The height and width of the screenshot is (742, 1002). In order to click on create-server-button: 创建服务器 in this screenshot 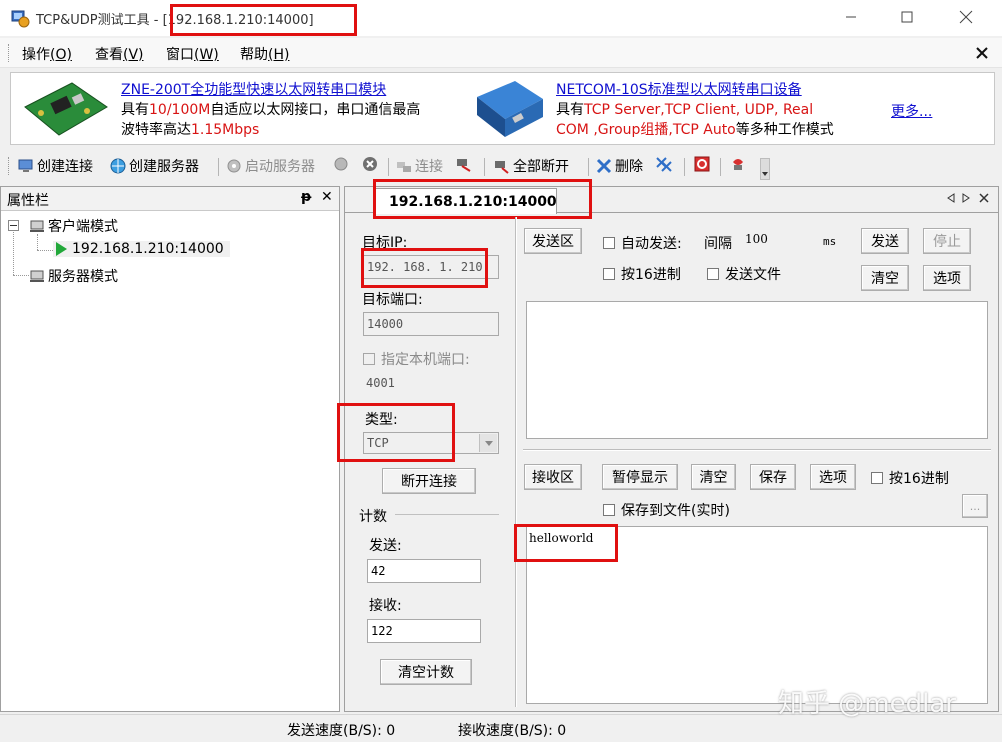, I will do `click(154, 166)`.